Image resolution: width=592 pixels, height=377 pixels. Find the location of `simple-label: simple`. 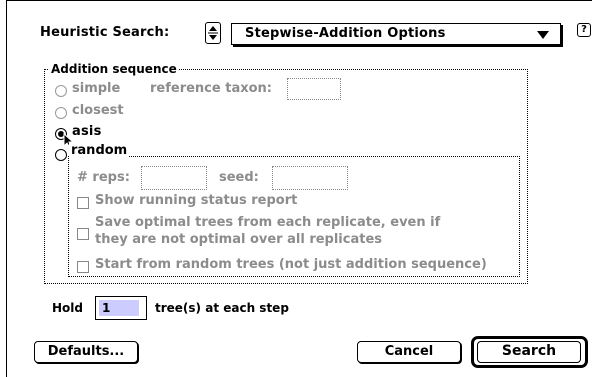

simple-label: simple is located at coordinates (96, 88).